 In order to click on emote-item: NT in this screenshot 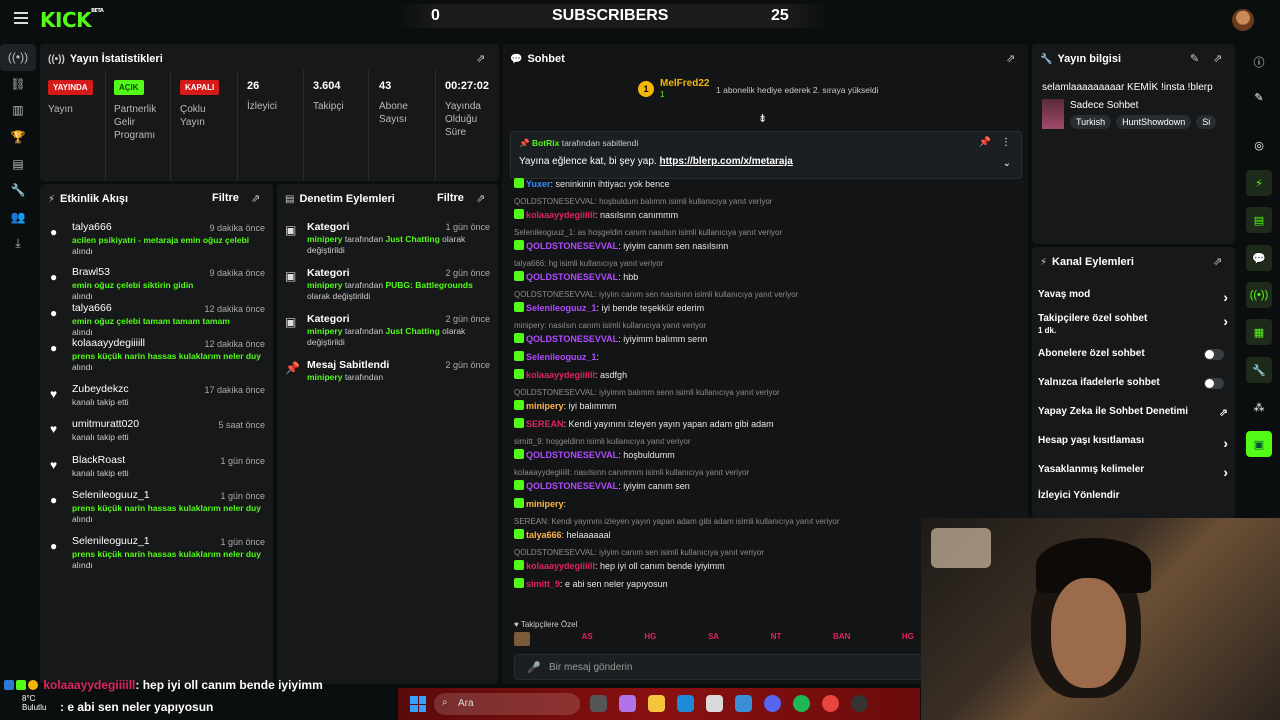, I will do `click(776, 639)`.